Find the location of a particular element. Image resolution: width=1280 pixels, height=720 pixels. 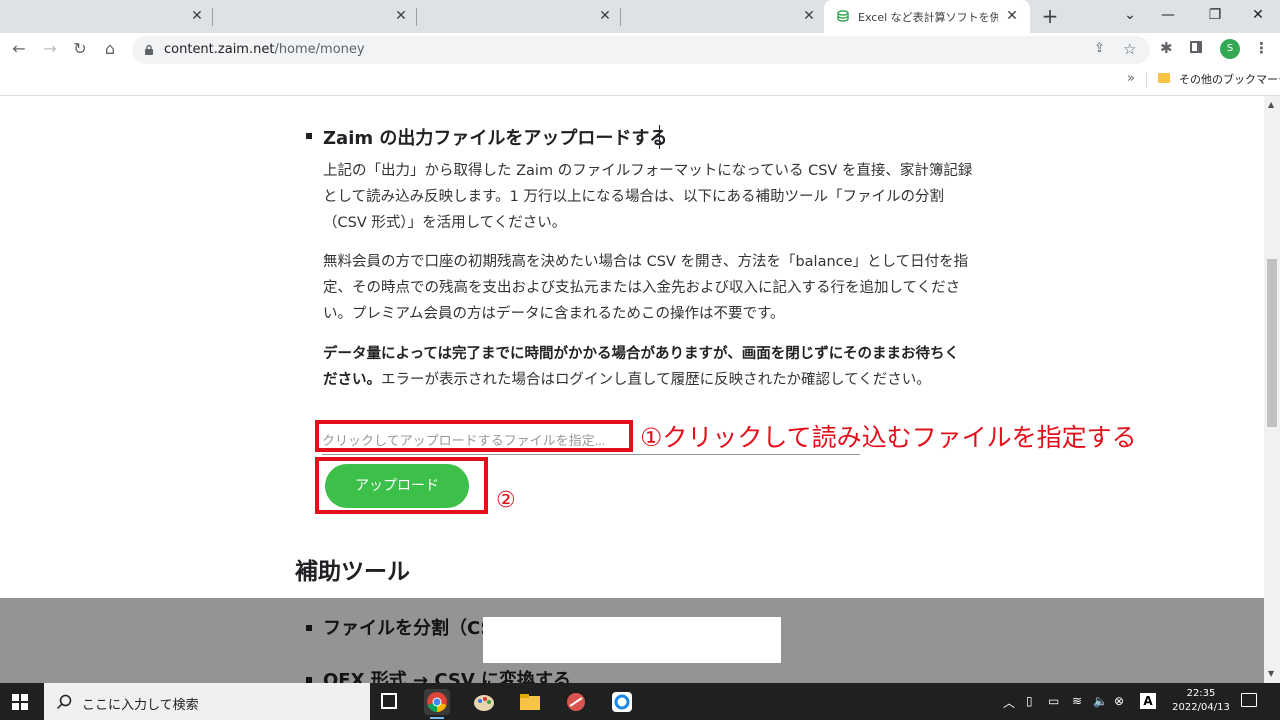

tab-active: Excel など表計算ソフトを併用し ✕ is located at coordinates (927, 16).